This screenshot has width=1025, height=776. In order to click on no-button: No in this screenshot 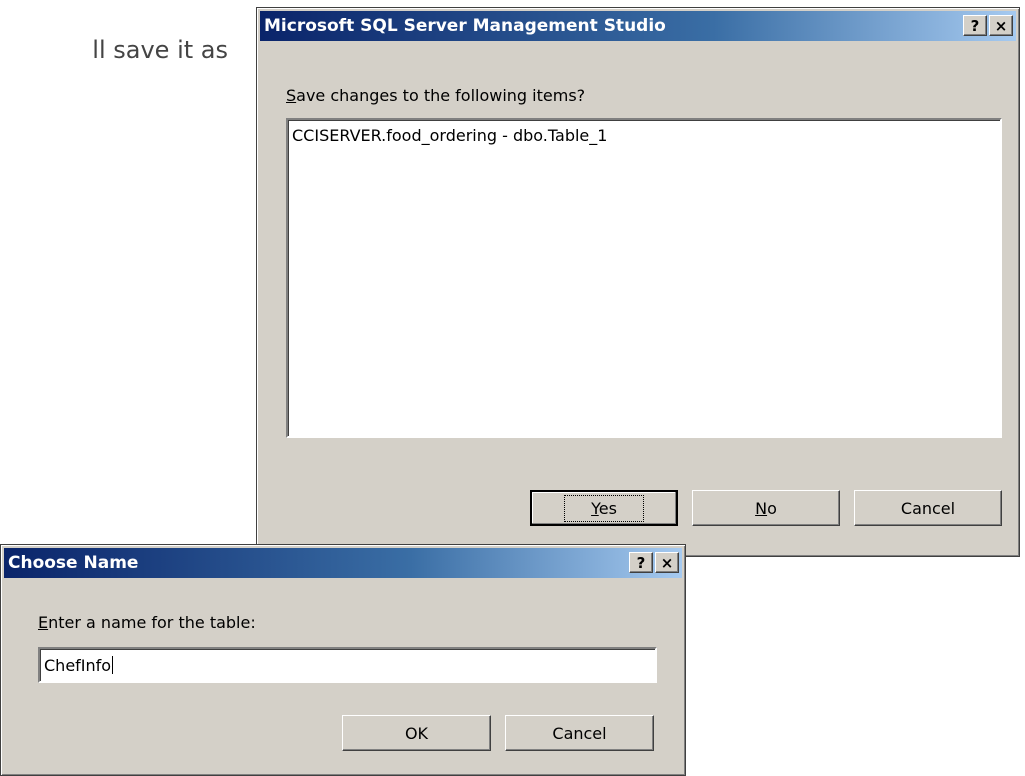, I will do `click(766, 508)`.